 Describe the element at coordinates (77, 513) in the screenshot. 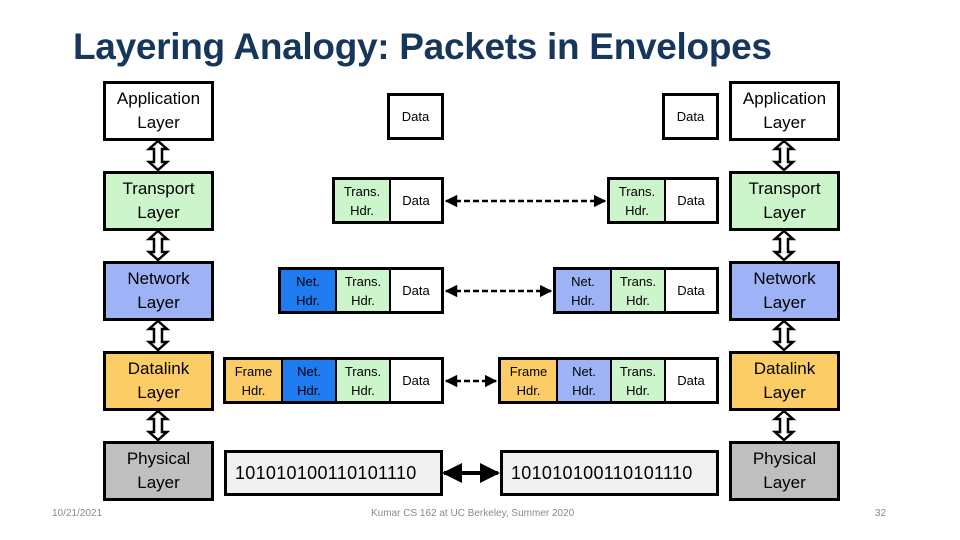

I see `footer-date: 10/21/2021` at that location.